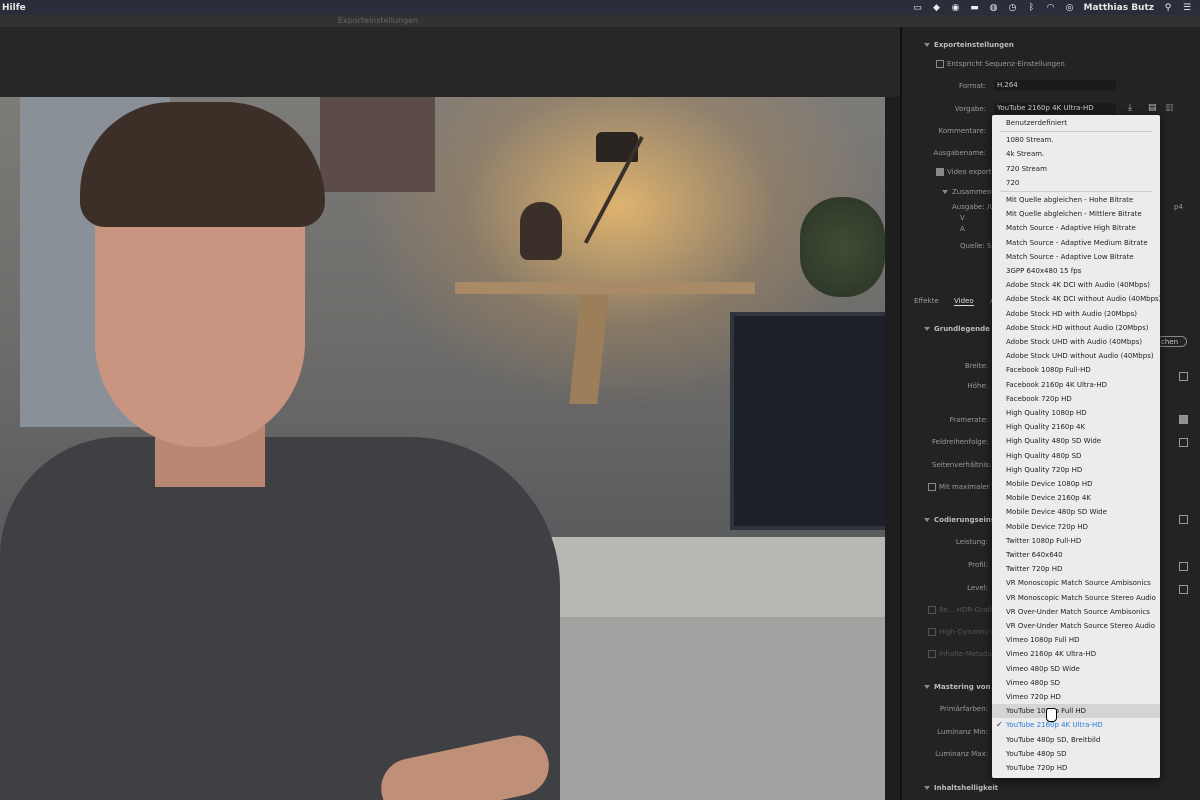 The width and height of the screenshot is (1200, 800). I want to click on menu-icon: ☰, so click(1187, 8).